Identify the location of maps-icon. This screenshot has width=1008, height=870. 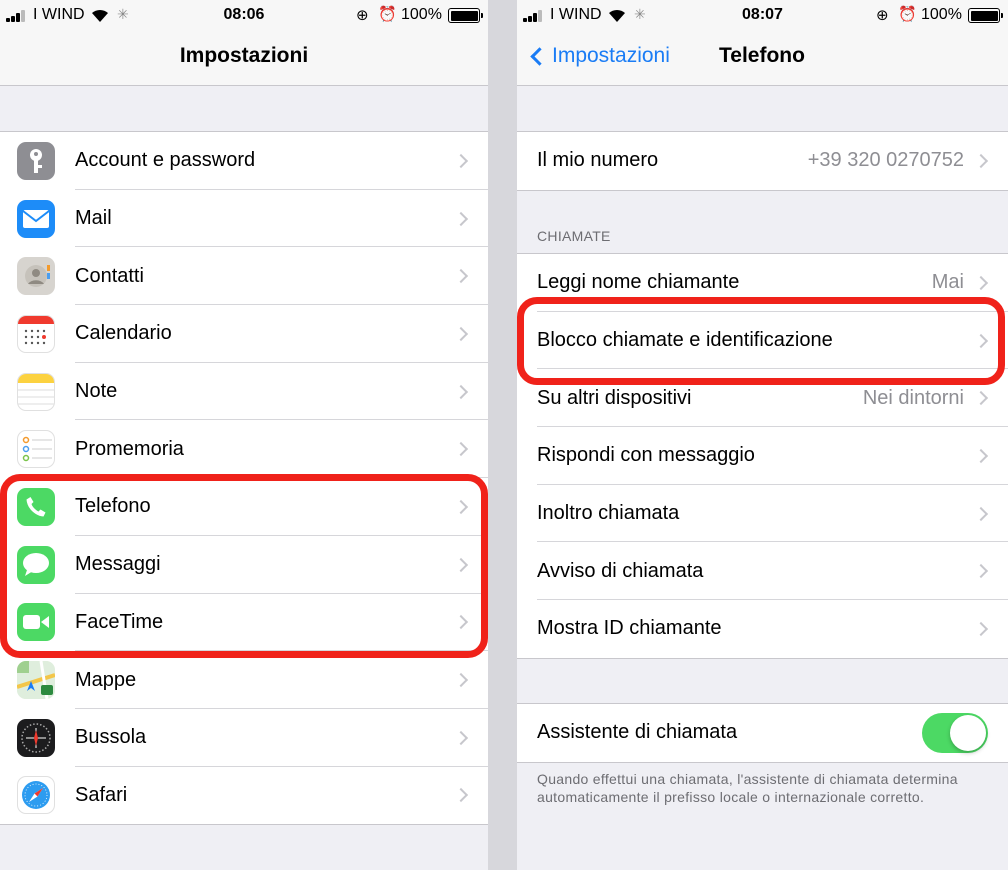
(36, 680).